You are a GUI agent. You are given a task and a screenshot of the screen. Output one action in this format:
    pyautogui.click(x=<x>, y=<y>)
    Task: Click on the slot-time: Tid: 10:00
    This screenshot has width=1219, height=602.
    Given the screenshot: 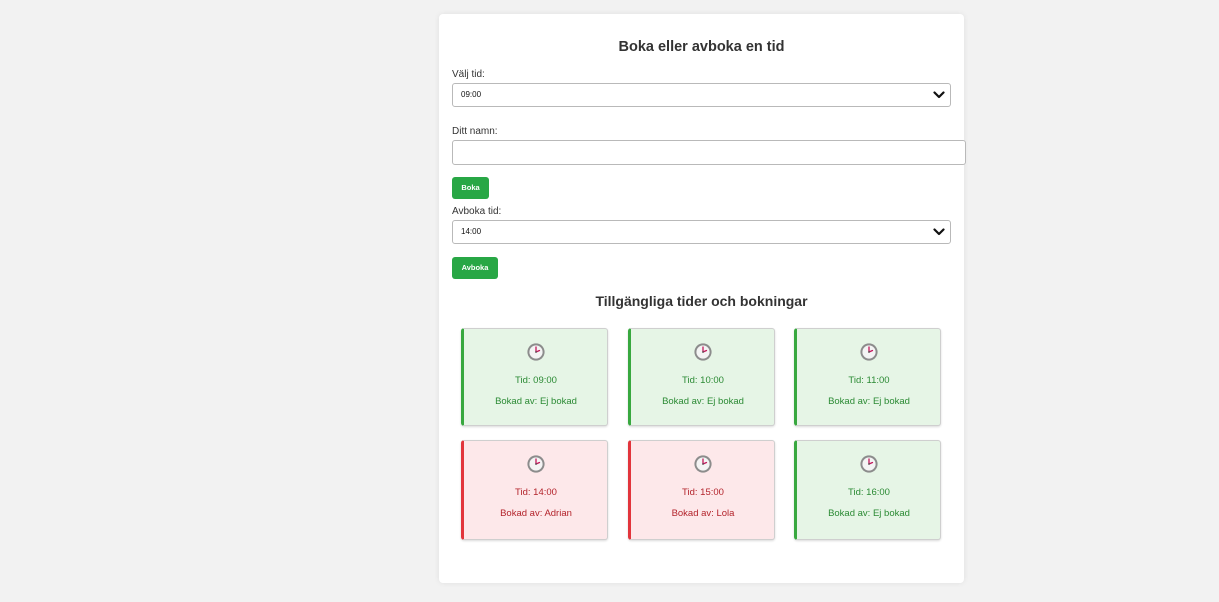 What is the action you would take?
    pyautogui.click(x=703, y=380)
    